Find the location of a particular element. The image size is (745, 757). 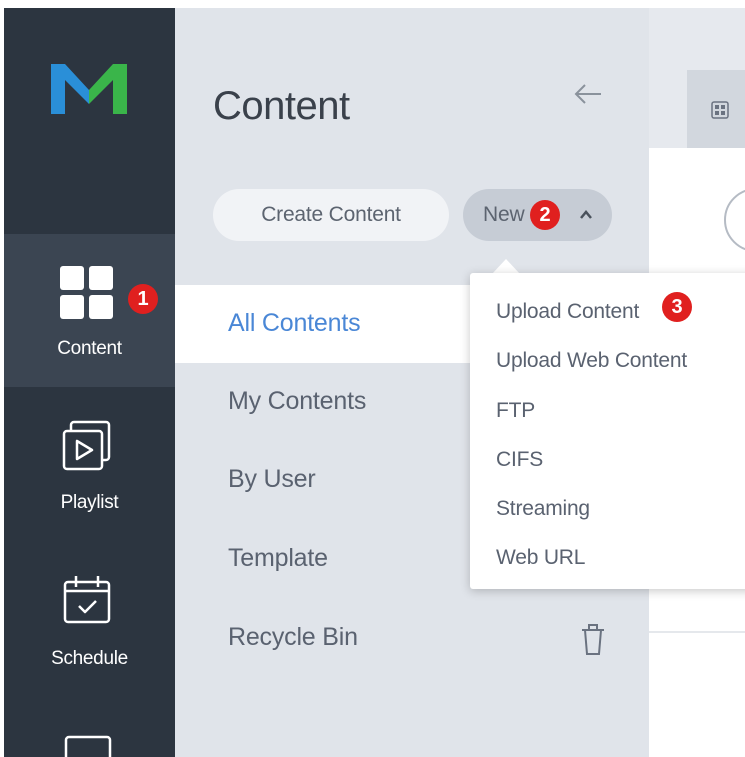

dropdown-item-web-url: Web URL is located at coordinates (620, 567).